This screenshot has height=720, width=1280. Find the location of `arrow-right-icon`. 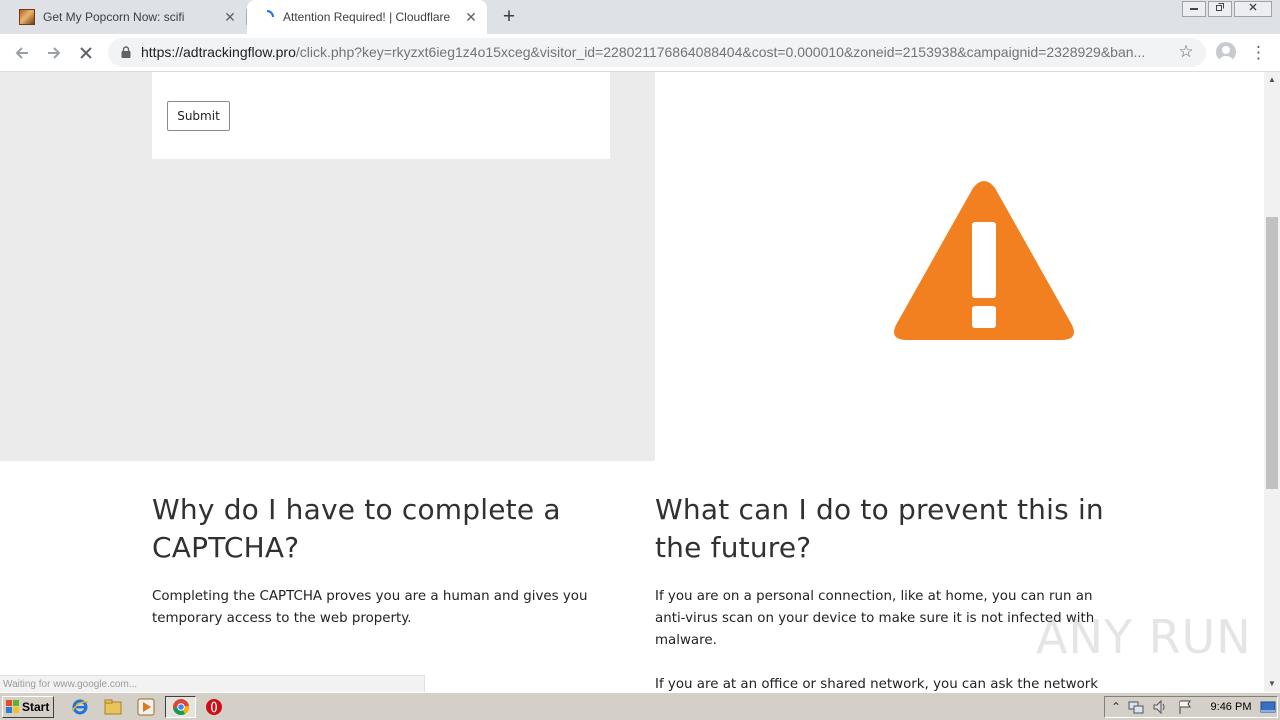

arrow-right-icon is located at coordinates (54, 53).